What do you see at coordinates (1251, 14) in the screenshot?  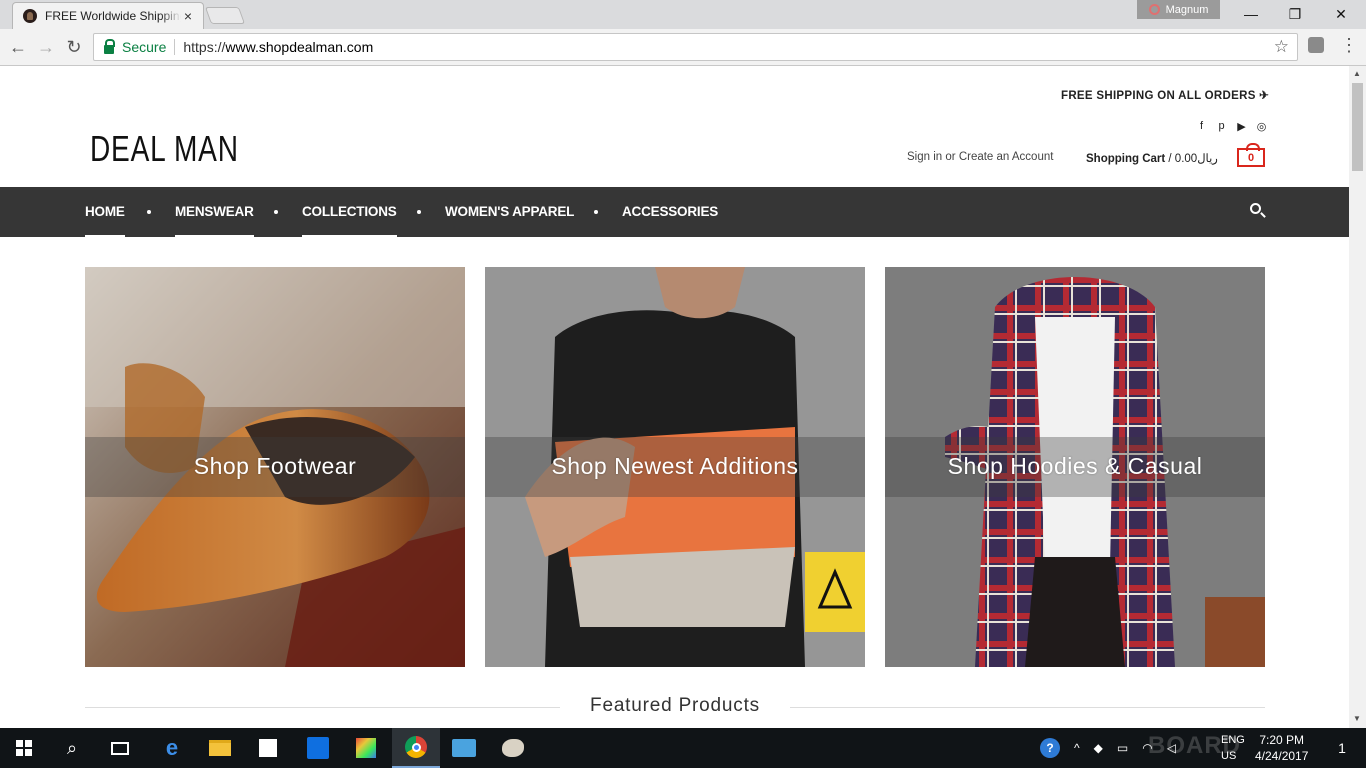 I see `minimize-button: —` at bounding box center [1251, 14].